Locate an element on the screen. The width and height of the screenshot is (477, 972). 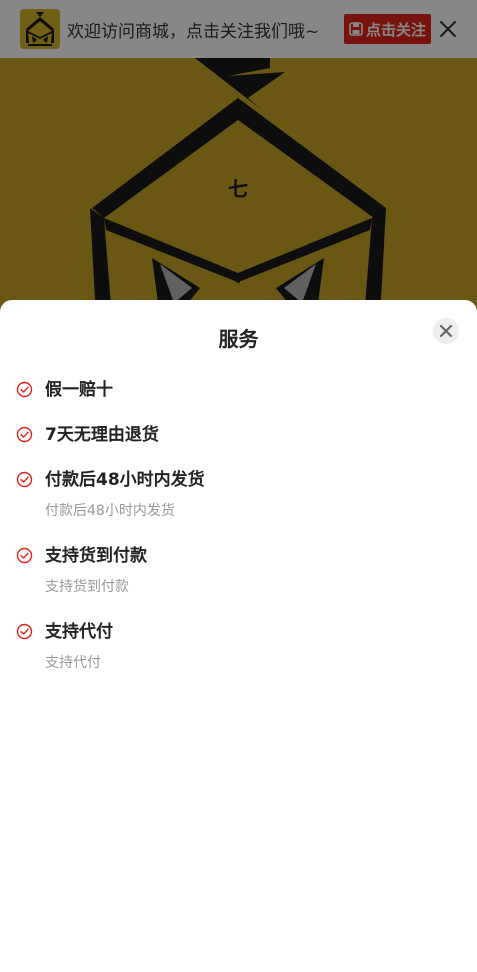
service-name: 付款后48小时内发货 is located at coordinates (125, 480).